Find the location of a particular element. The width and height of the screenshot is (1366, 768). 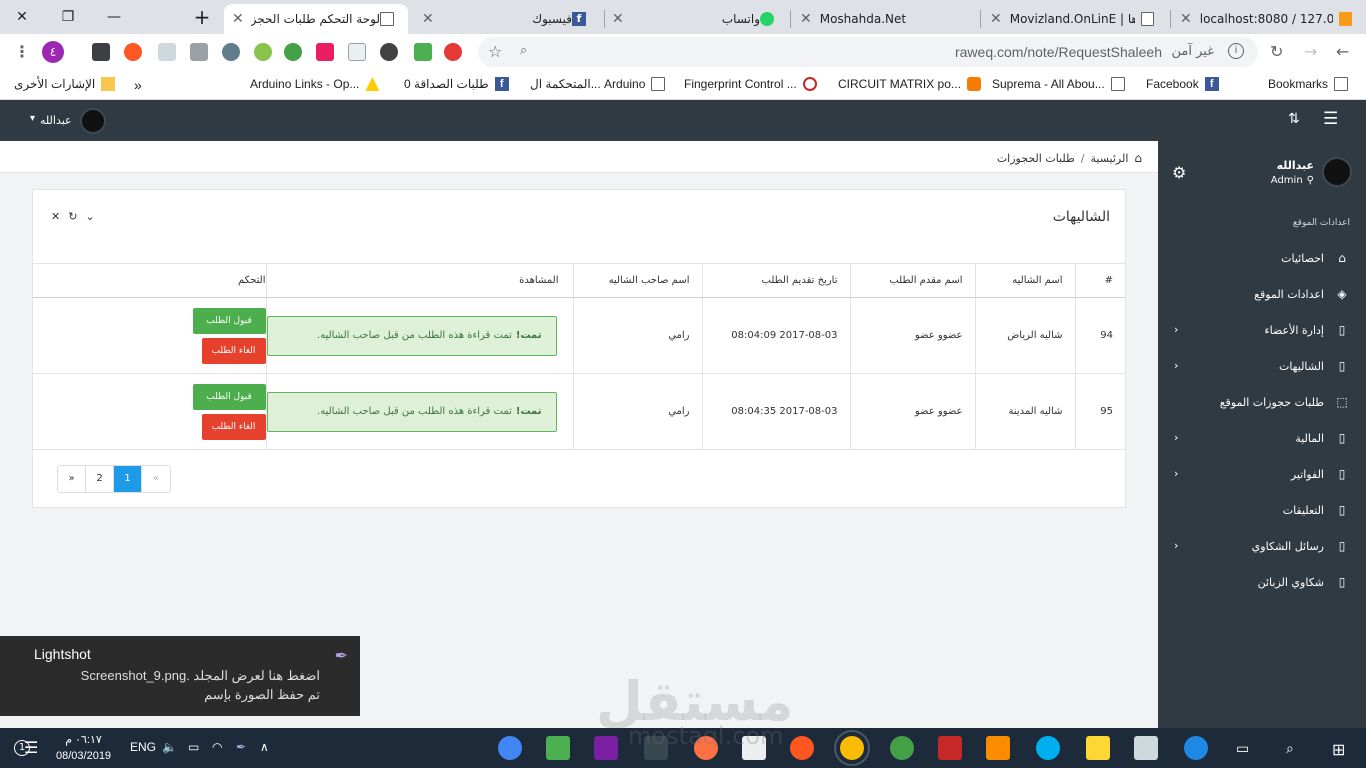

bookmark-item: Facebook f is located at coordinates (1182, 84).